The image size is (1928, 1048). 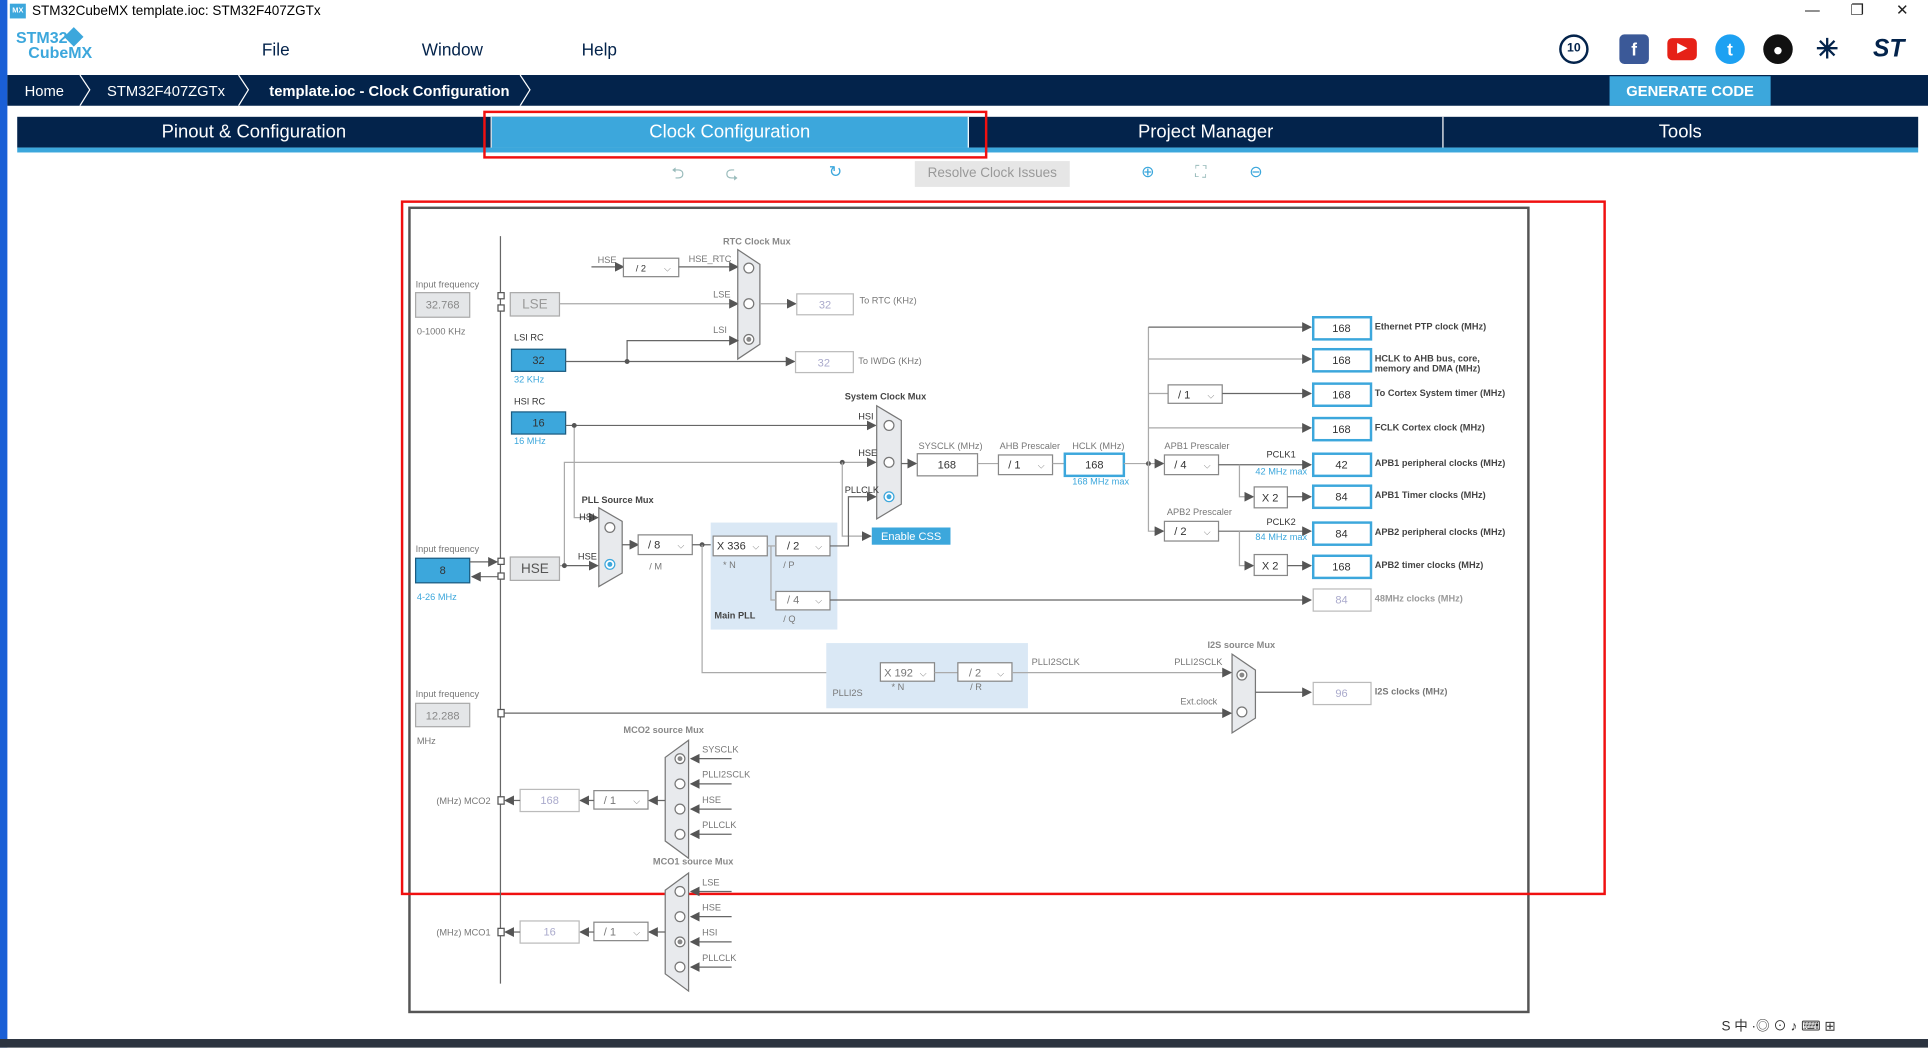 What do you see at coordinates (448, 285) in the screenshot?
I see `lse-input-label: Input frequency` at bounding box center [448, 285].